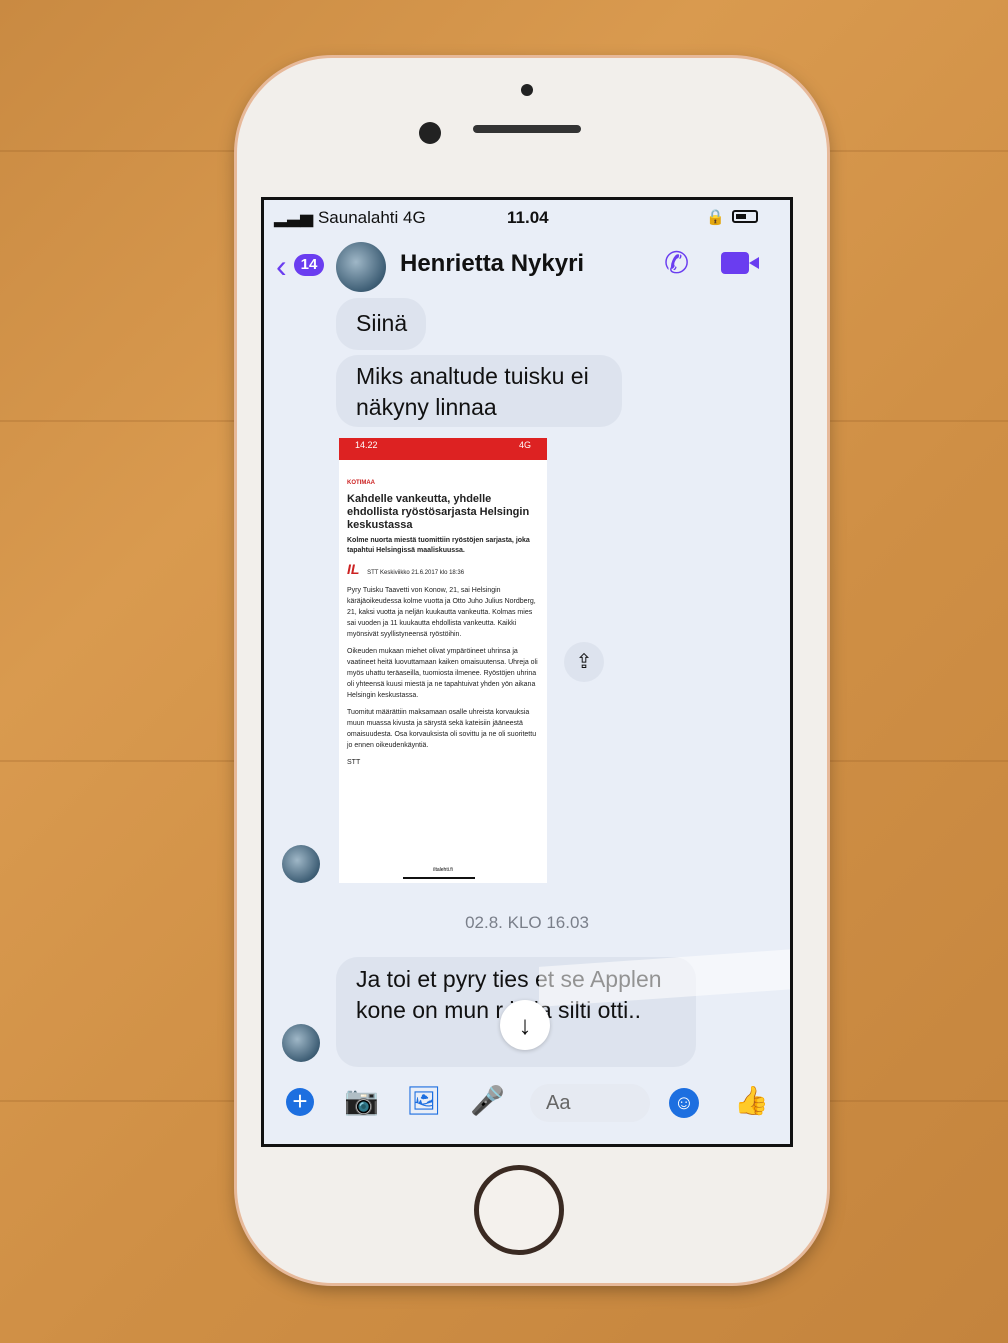  Describe the element at coordinates (745, 216) in the screenshot. I see `battery-icon` at that location.